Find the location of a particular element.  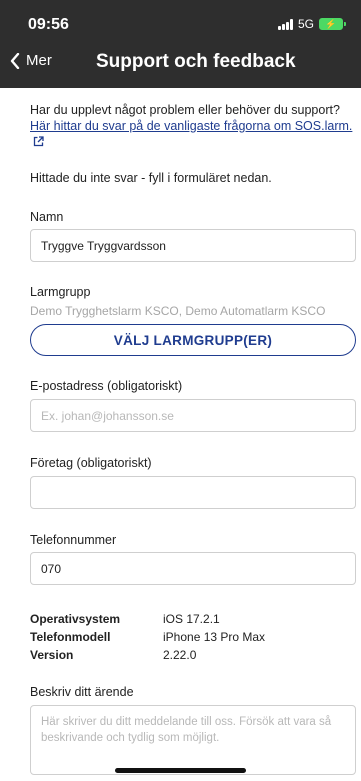

phone-label: Telefonnummer is located at coordinates (73, 540).